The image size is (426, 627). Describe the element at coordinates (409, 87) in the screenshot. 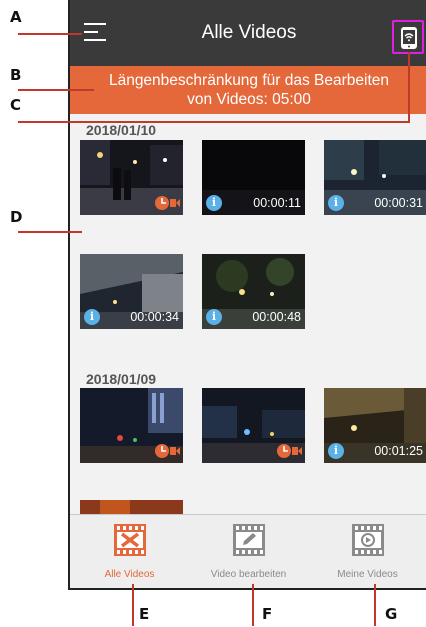

I see `leader-line-c-vertical` at that location.